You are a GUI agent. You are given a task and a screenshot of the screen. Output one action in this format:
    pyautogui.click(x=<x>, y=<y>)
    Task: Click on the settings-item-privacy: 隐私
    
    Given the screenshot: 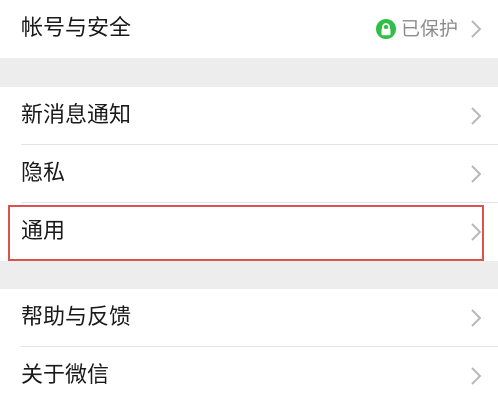 What is the action you would take?
    pyautogui.click(x=249, y=174)
    